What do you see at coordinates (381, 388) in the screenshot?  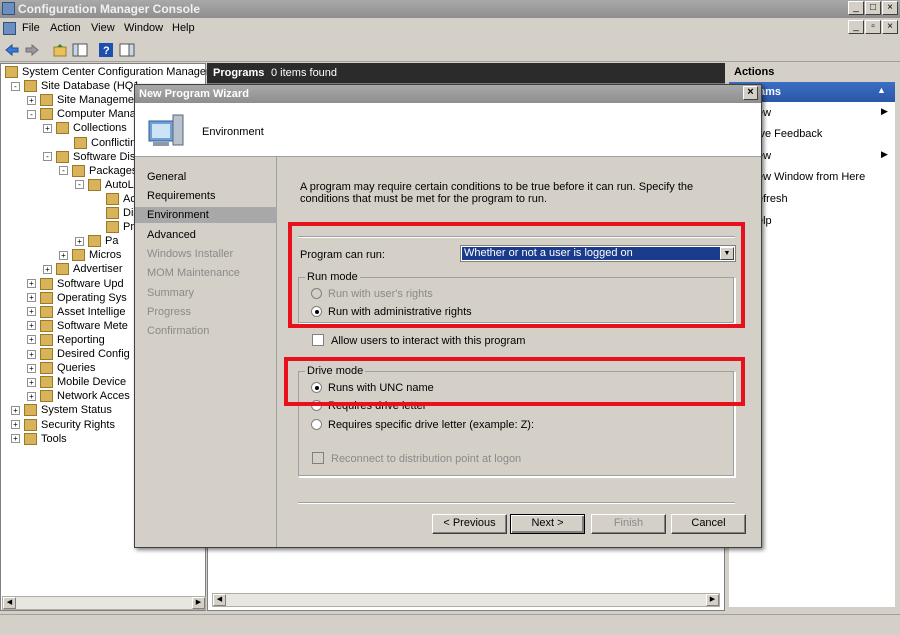 I see `runs-with-unc-label: Runs with UNC name` at bounding box center [381, 388].